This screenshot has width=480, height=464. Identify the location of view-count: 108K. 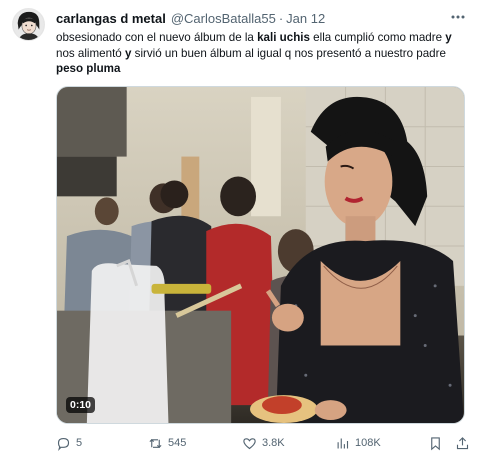
(368, 443).